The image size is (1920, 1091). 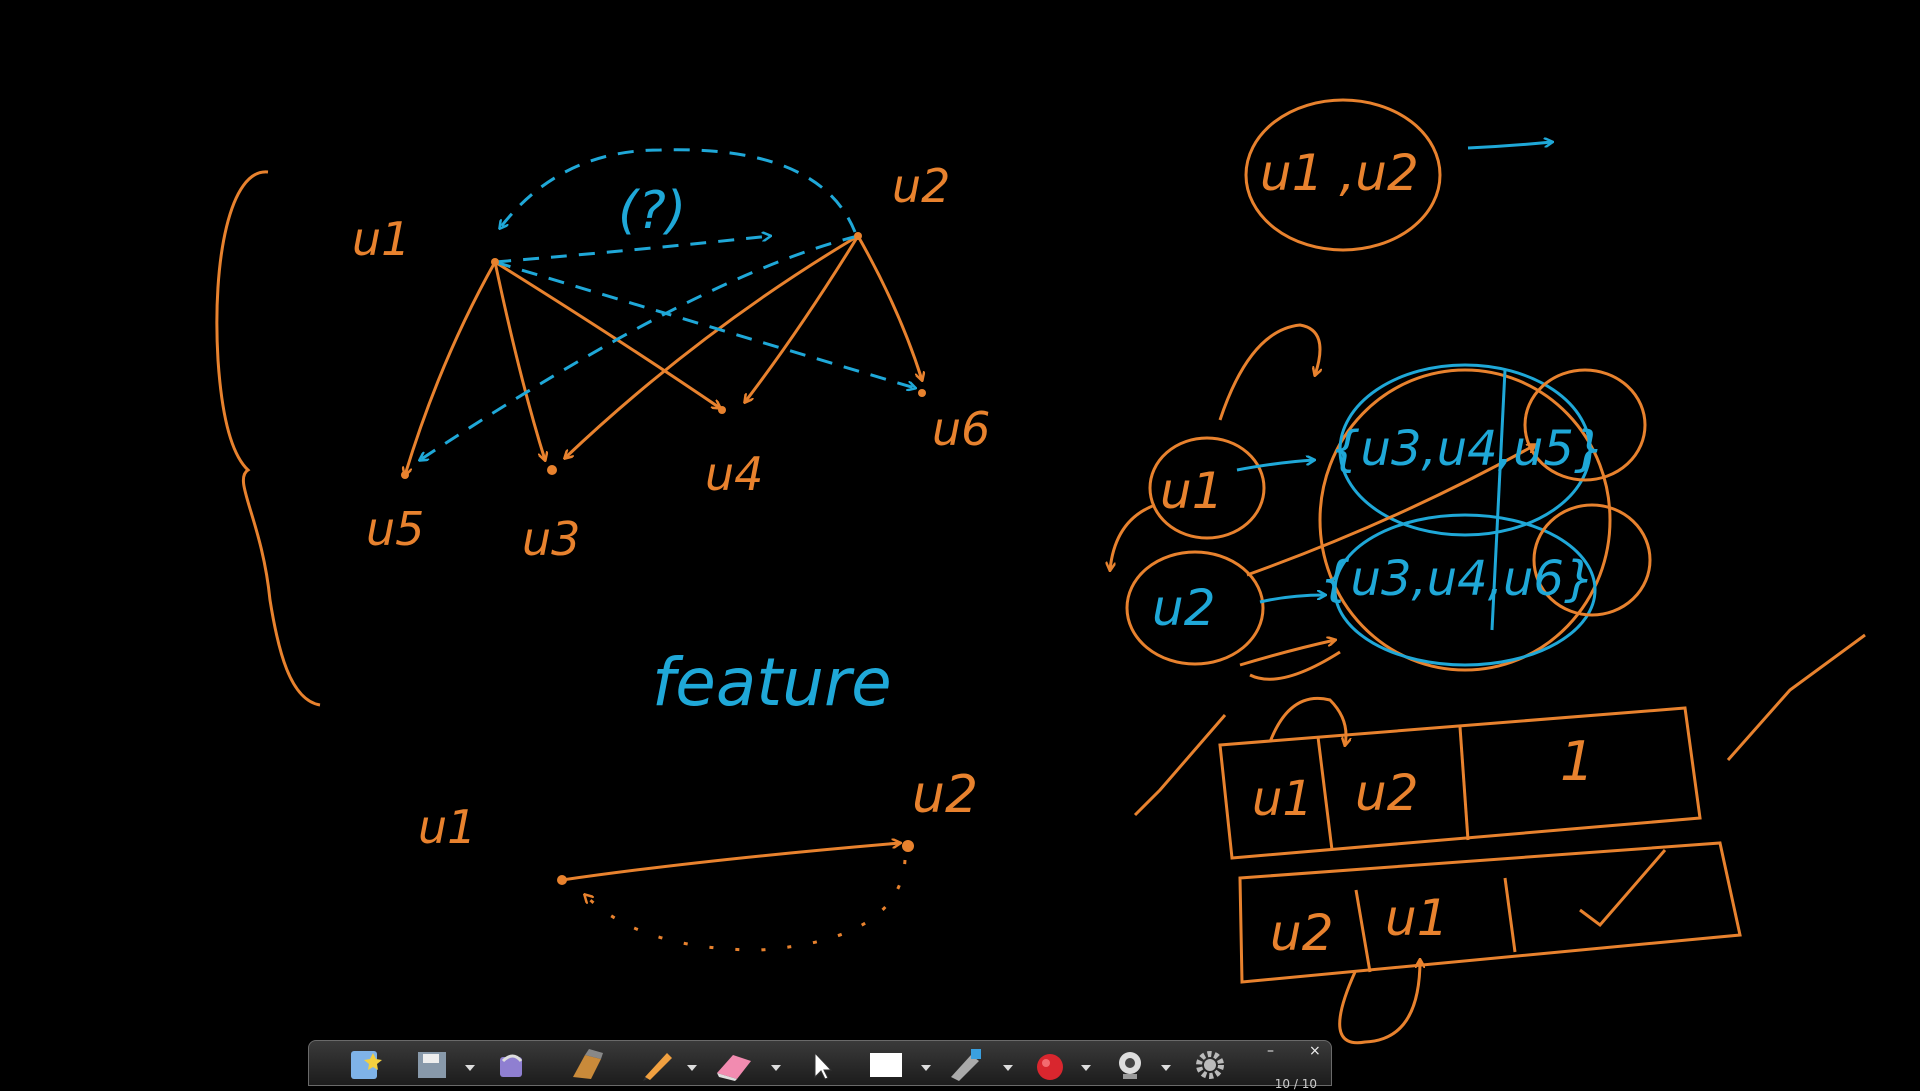 What do you see at coordinates (1282, 799) in the screenshot?
I see `label-row1-a: u1` at bounding box center [1282, 799].